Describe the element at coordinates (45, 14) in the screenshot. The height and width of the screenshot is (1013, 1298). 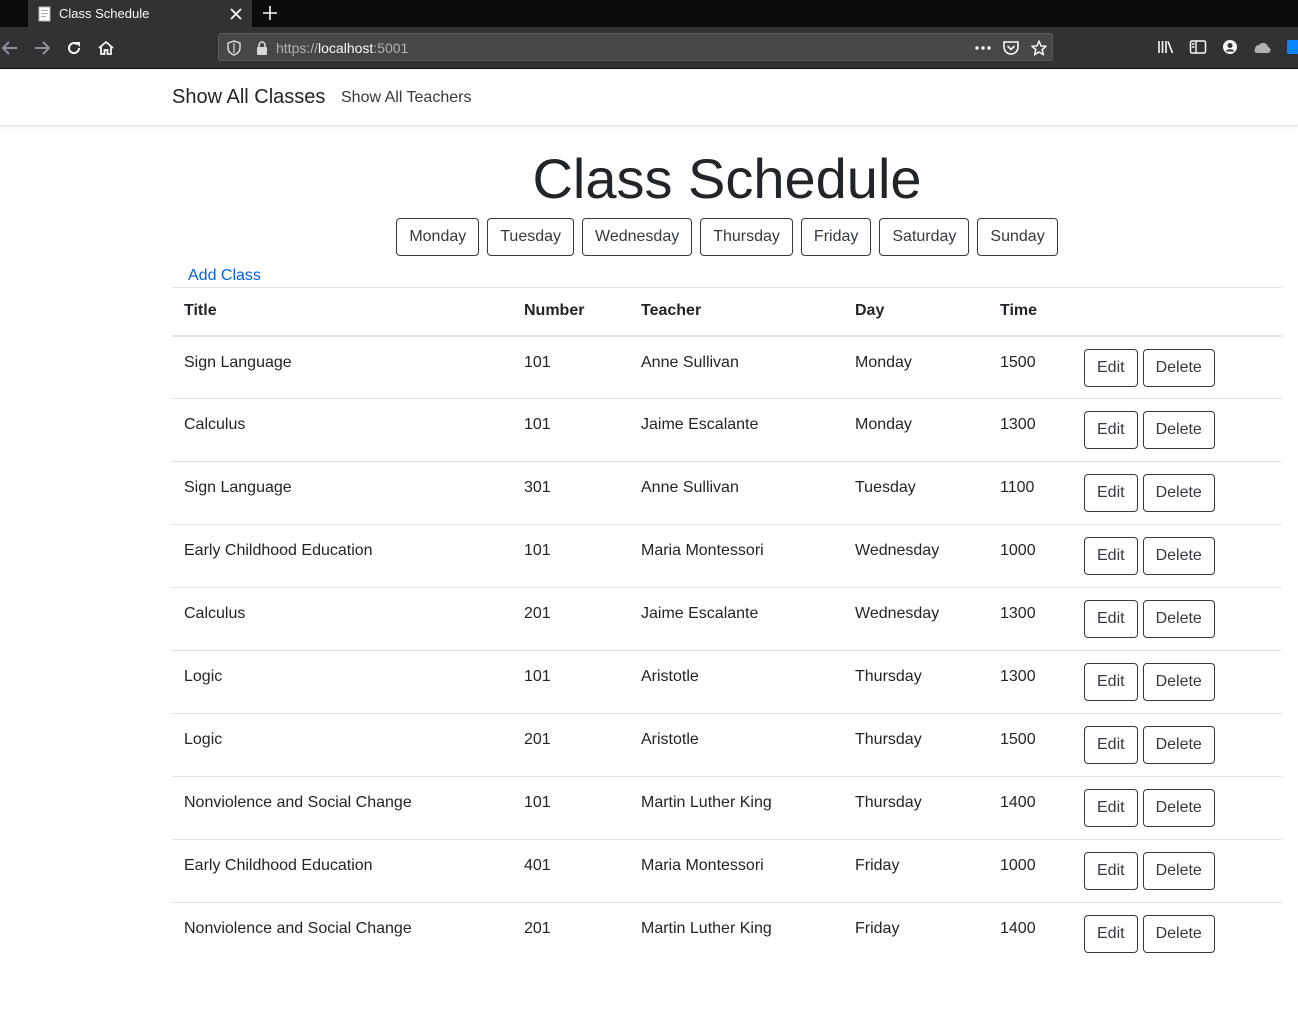
I see `page-icon` at that location.